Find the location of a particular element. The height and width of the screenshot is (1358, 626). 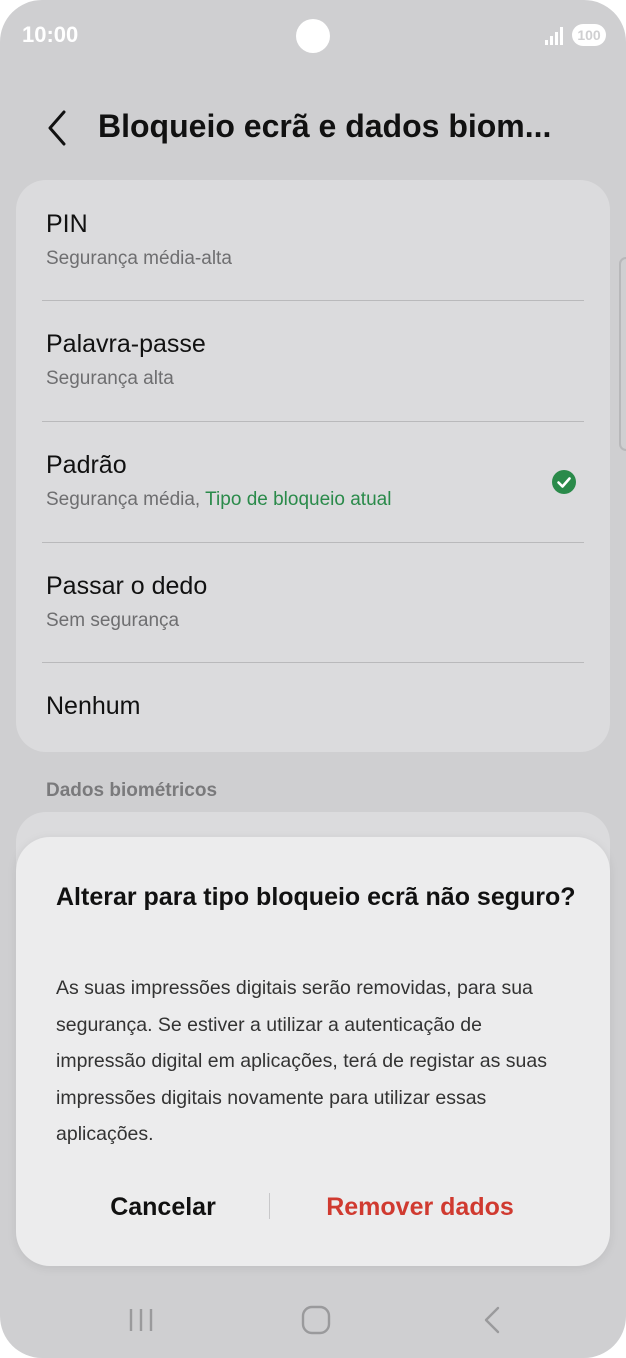

current-lock-label: Tipo de bloqueio atual is located at coordinates (298, 499).